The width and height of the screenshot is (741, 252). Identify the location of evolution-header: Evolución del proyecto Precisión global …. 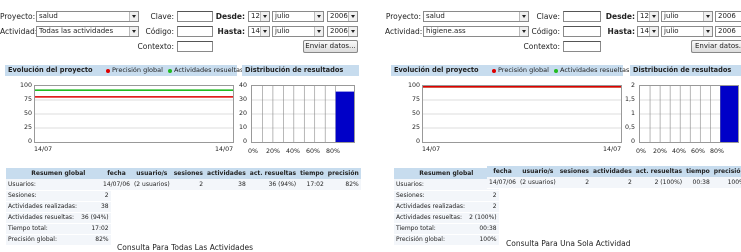
(510, 70).